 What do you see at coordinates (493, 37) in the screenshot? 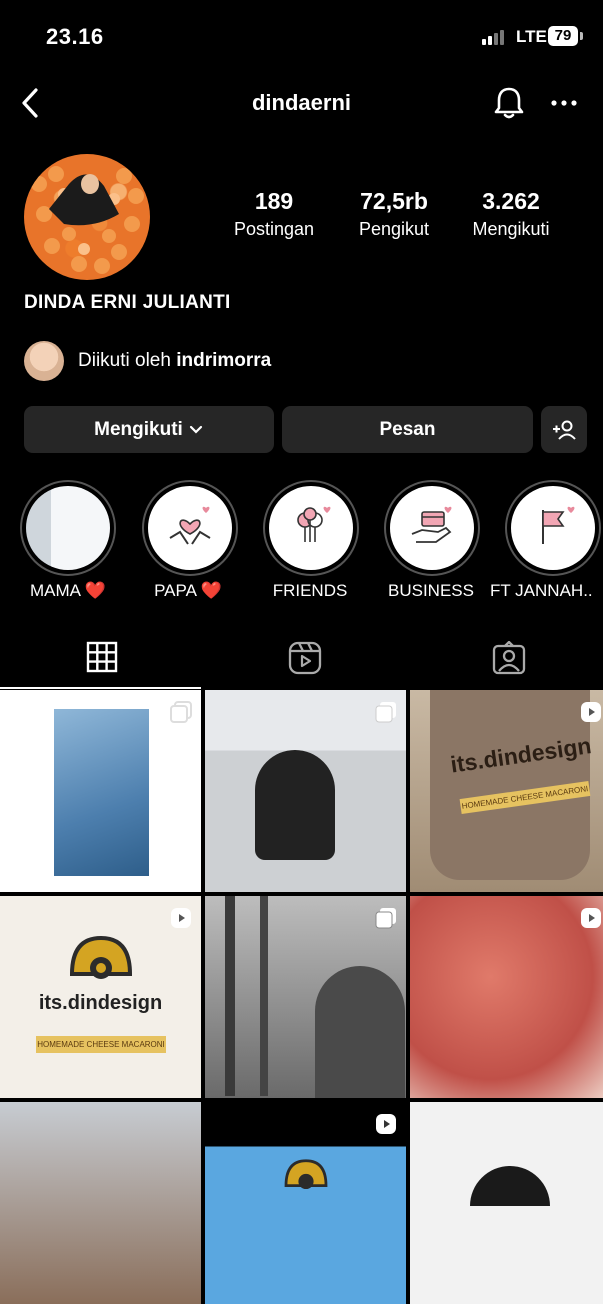
I see `signal-icon` at bounding box center [493, 37].